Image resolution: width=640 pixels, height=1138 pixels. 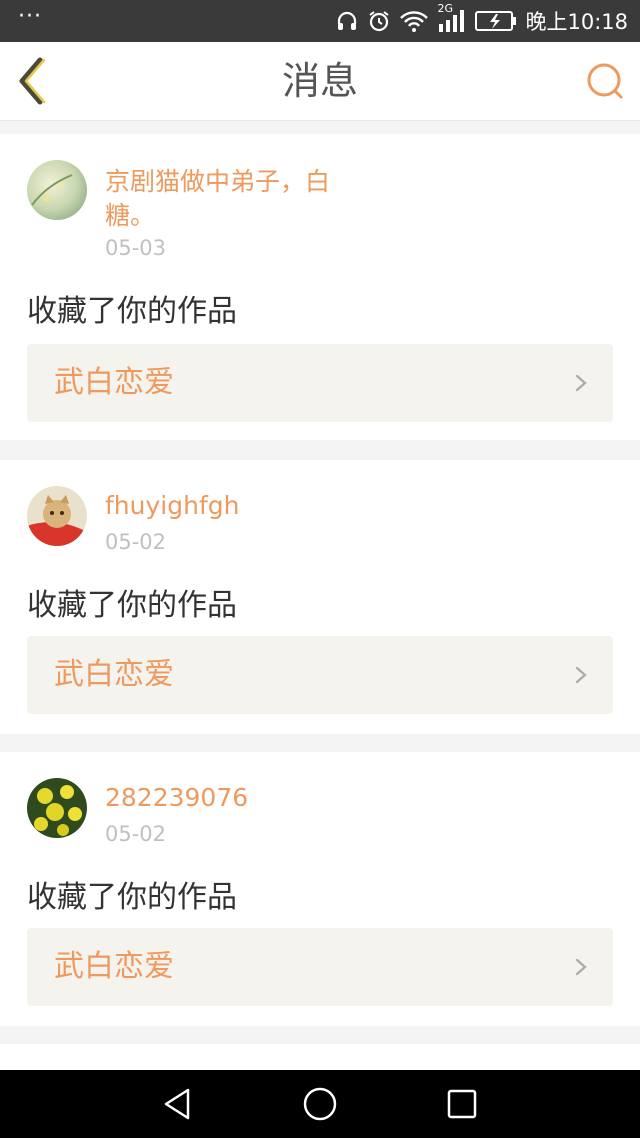 I want to click on triangle-back-icon, so click(x=177, y=1104).